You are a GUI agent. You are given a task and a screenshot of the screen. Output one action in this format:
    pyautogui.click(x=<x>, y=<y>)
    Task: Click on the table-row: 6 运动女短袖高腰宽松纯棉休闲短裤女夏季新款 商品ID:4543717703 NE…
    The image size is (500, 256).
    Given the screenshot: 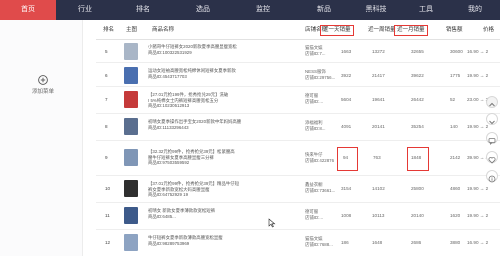 What is the action you would take?
    pyautogui.click(x=298, y=75)
    